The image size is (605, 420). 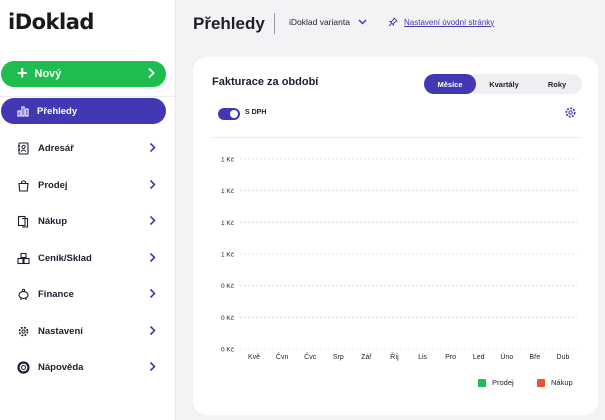 What do you see at coordinates (254, 357) in the screenshot?
I see `x-tick-label: Kvě` at bounding box center [254, 357].